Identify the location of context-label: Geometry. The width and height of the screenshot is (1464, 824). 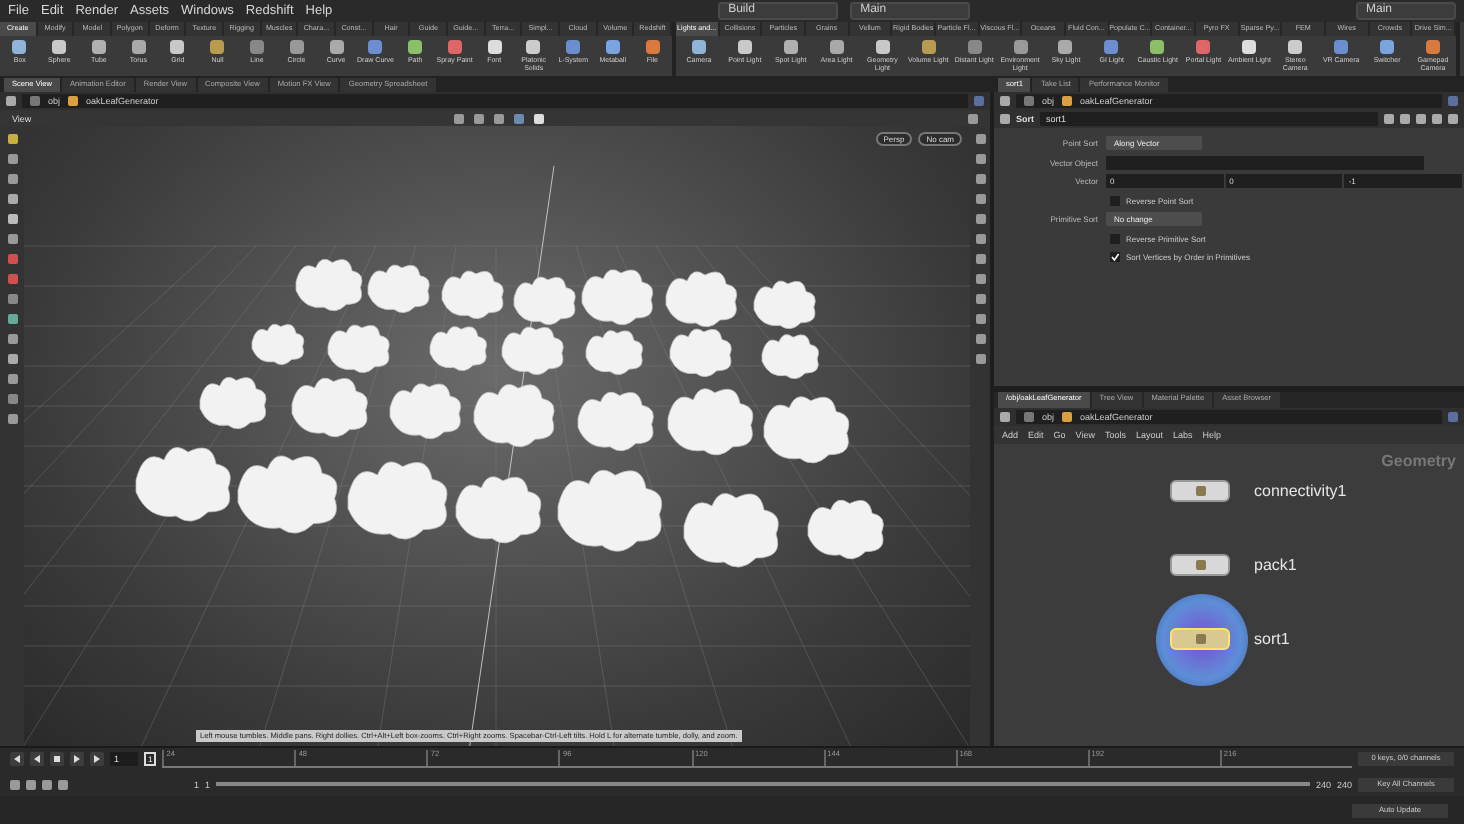
(1418, 461).